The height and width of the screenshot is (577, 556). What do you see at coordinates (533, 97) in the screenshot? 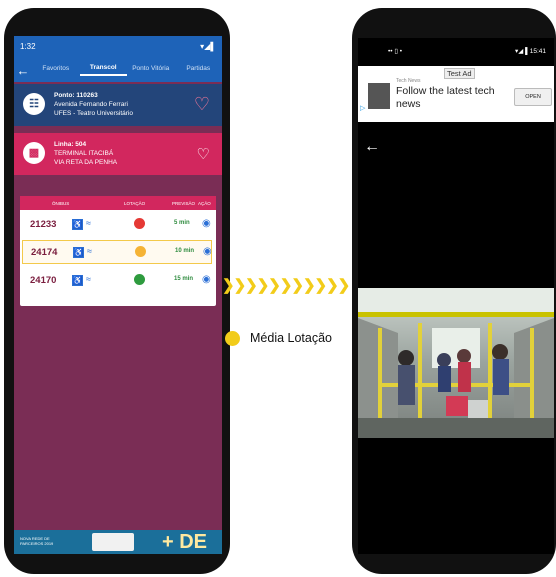
I see `ad-open-button: OPEN` at bounding box center [533, 97].